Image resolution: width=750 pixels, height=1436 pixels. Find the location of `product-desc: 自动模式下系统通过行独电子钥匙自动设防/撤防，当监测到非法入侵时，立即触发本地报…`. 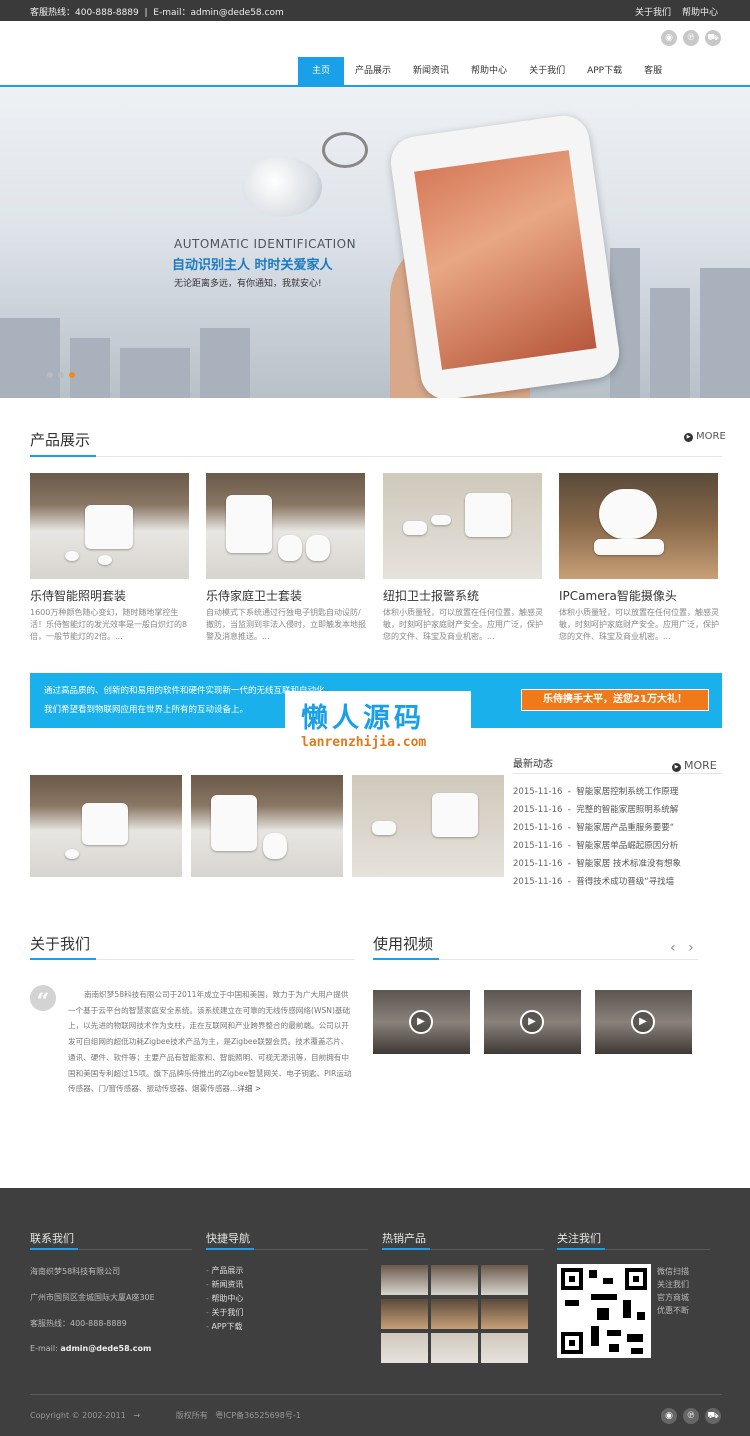

product-desc: 自动模式下系统通过行独电子钥匙自动设防/撤防，当监测到非法入侵时，立即触发本地报… is located at coordinates (286, 624).